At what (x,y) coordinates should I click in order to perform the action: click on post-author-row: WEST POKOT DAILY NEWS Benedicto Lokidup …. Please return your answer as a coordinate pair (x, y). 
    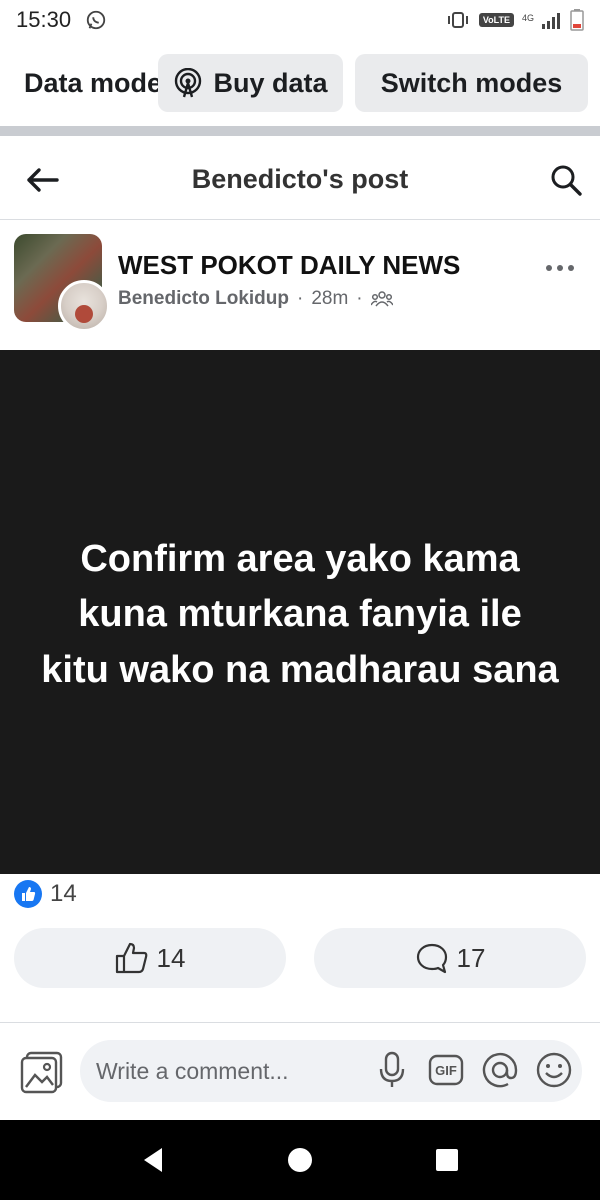
    Looking at the image, I should click on (300, 282).